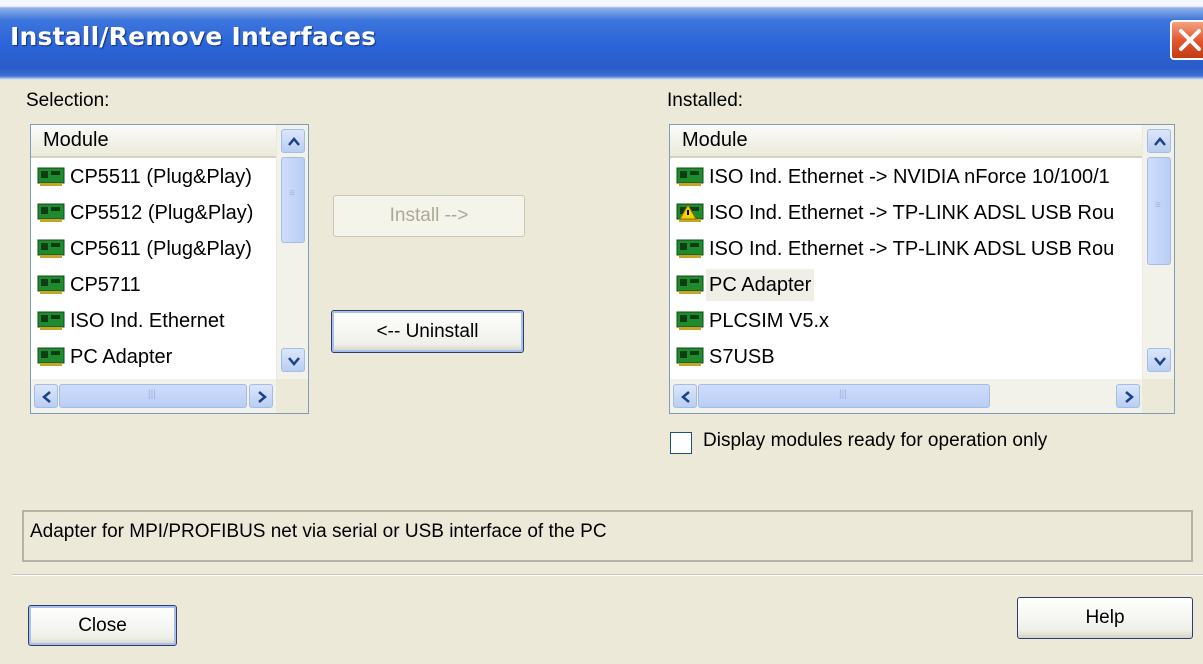 The image size is (1203, 664). Describe the element at coordinates (690, 212) in the screenshot. I see `network-card-warning-icon` at that location.